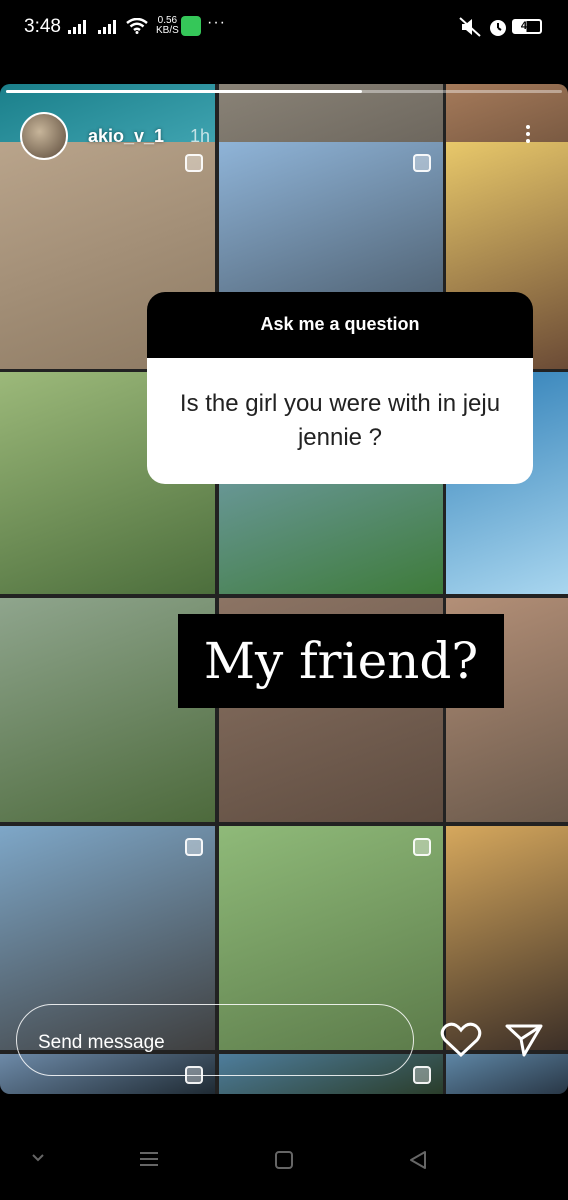  I want to click on network-speed: 0.56 KB/S, so click(167, 26).